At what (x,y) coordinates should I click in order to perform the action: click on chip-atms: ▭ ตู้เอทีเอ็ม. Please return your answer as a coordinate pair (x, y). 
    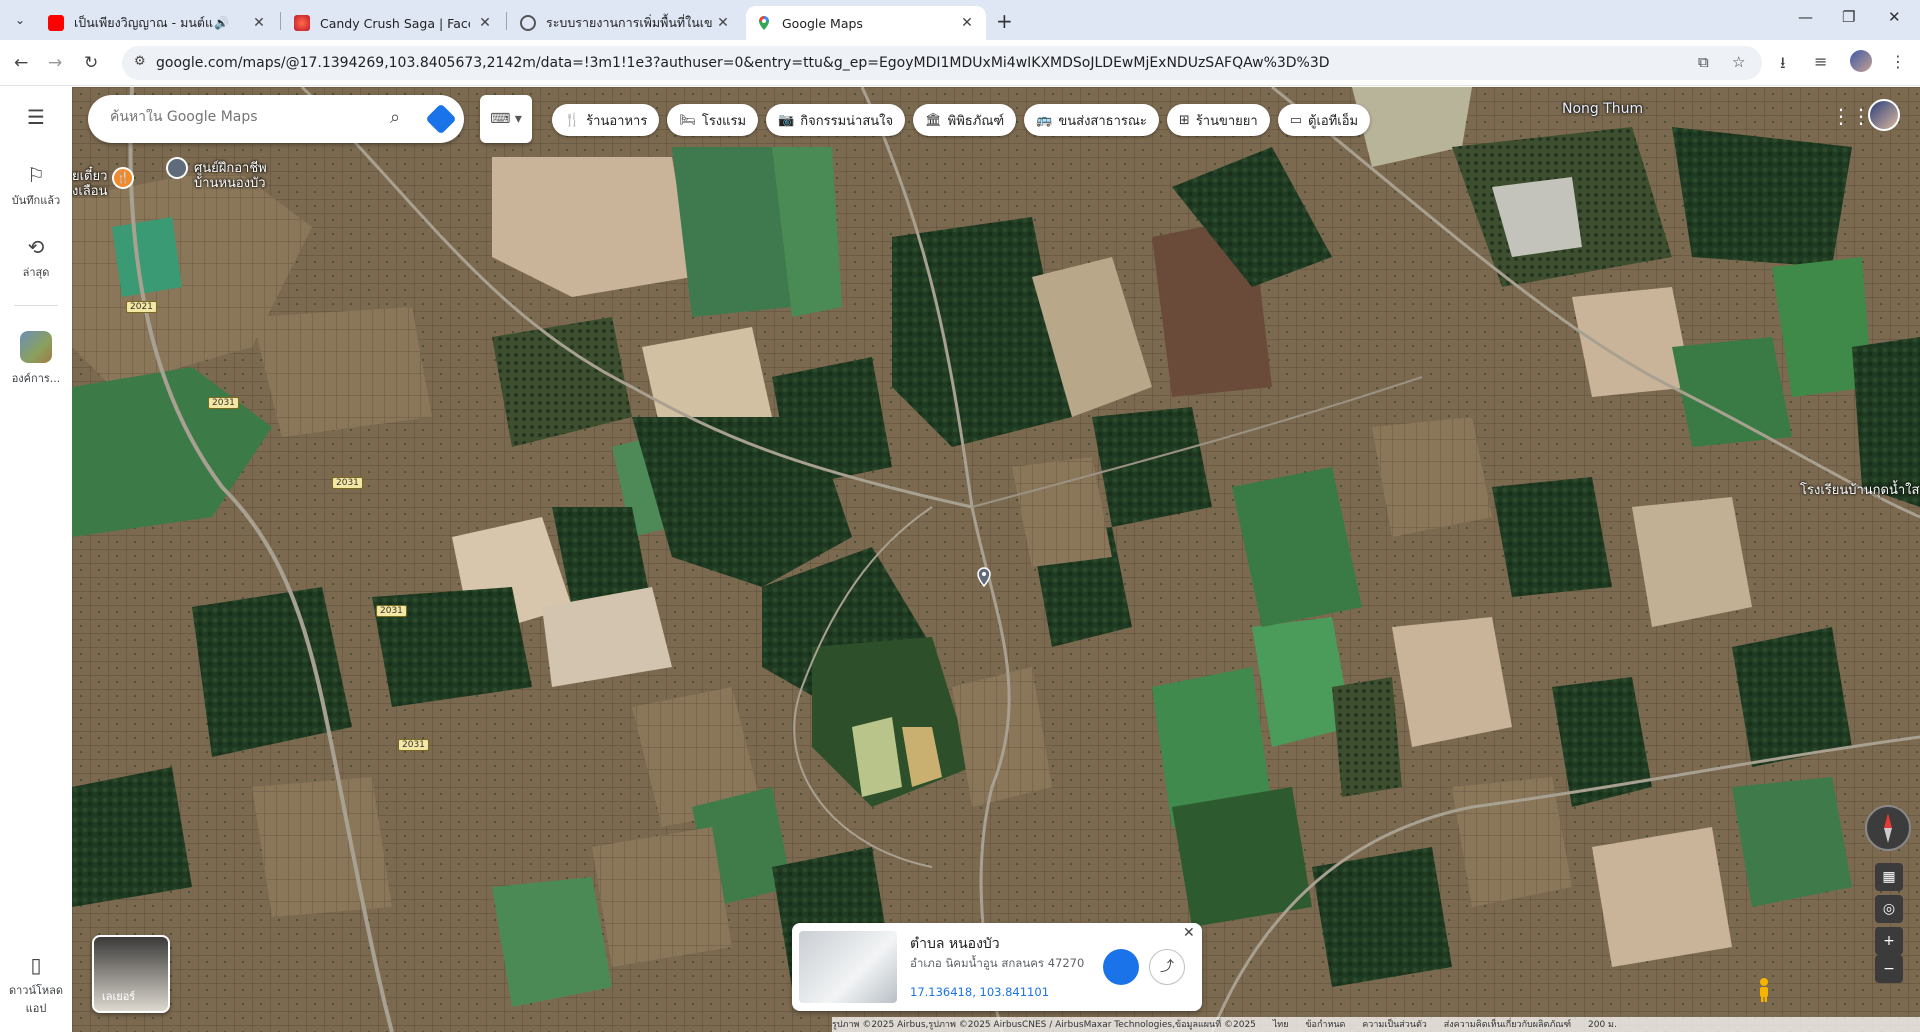
    Looking at the image, I should click on (1324, 120).